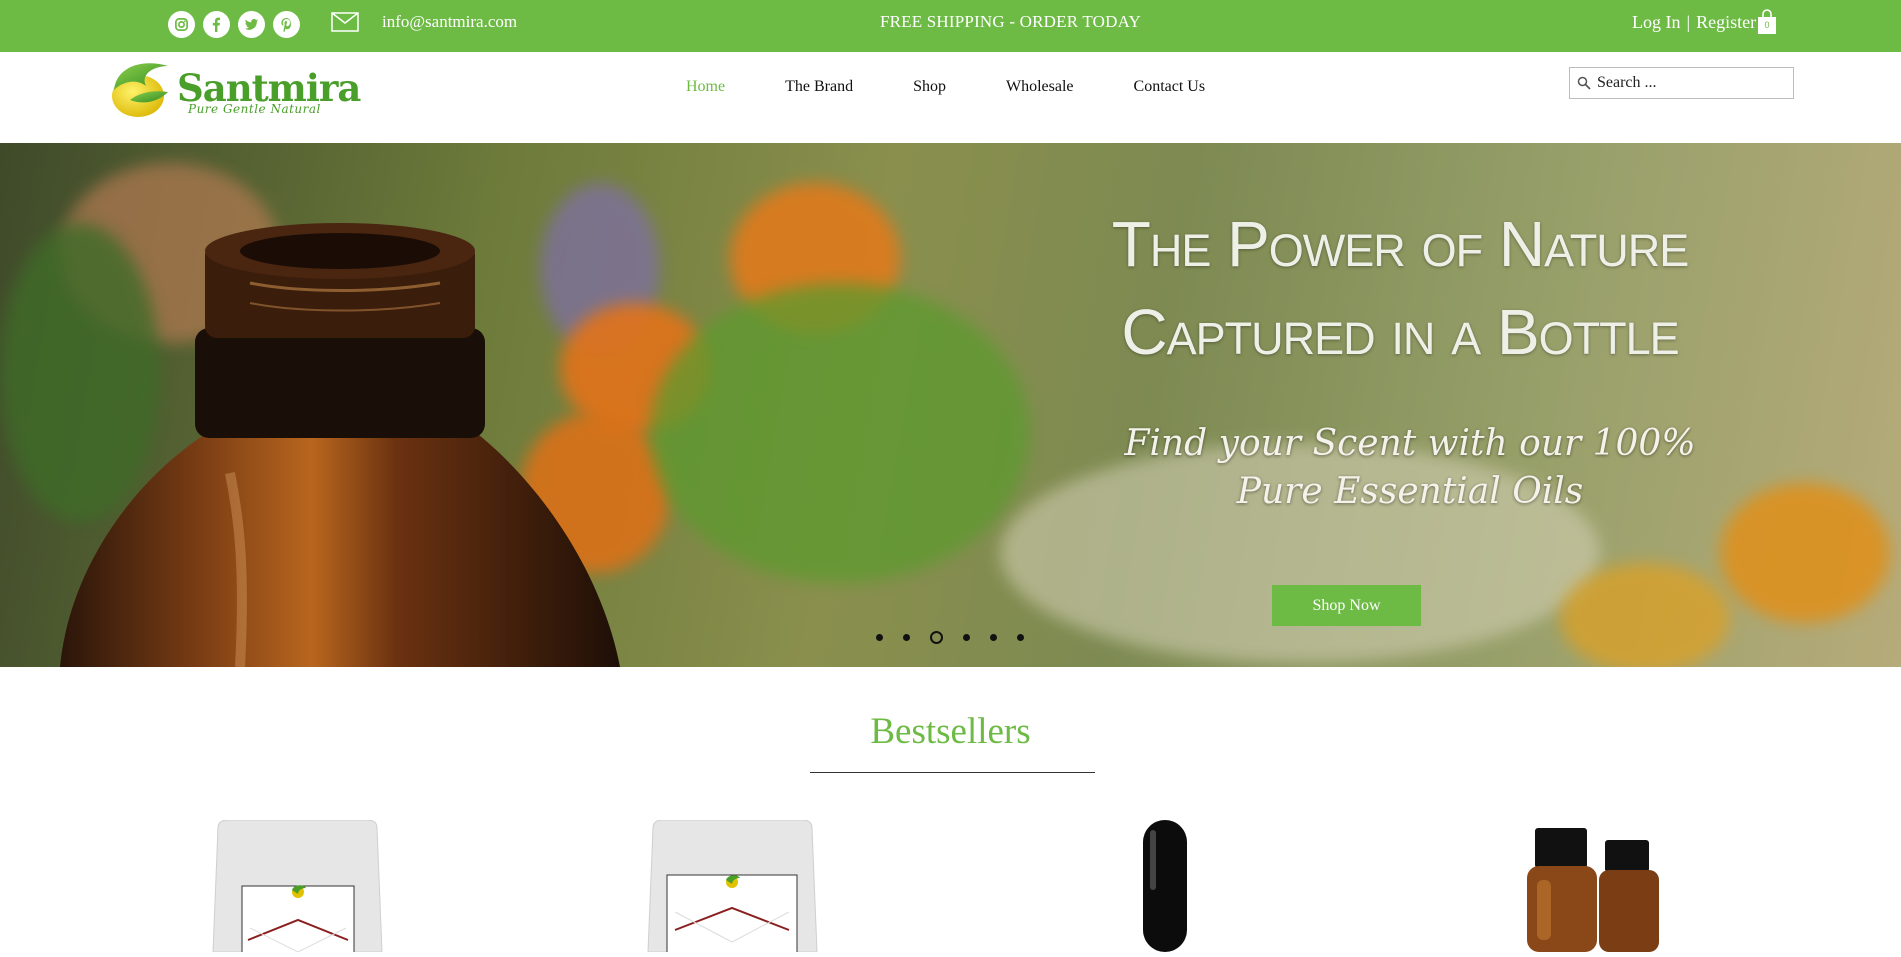 The height and width of the screenshot is (957, 1901). Describe the element at coordinates (950, 637) in the screenshot. I see `slideshow-dots` at that location.